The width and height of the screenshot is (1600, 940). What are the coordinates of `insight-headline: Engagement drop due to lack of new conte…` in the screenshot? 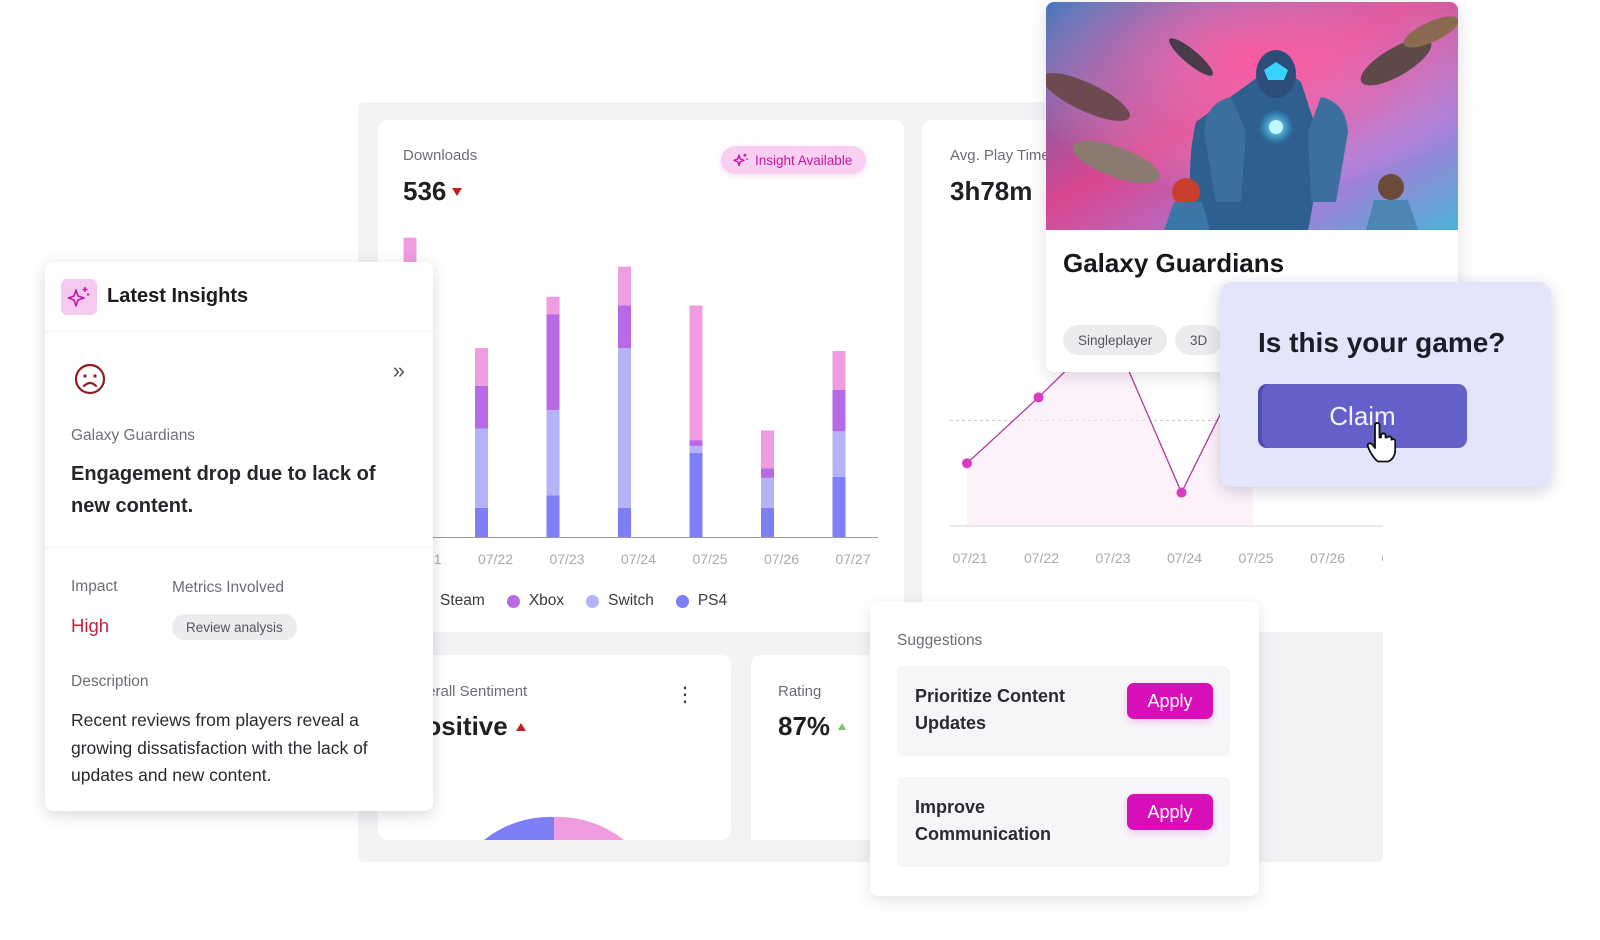 It's located at (223, 490).